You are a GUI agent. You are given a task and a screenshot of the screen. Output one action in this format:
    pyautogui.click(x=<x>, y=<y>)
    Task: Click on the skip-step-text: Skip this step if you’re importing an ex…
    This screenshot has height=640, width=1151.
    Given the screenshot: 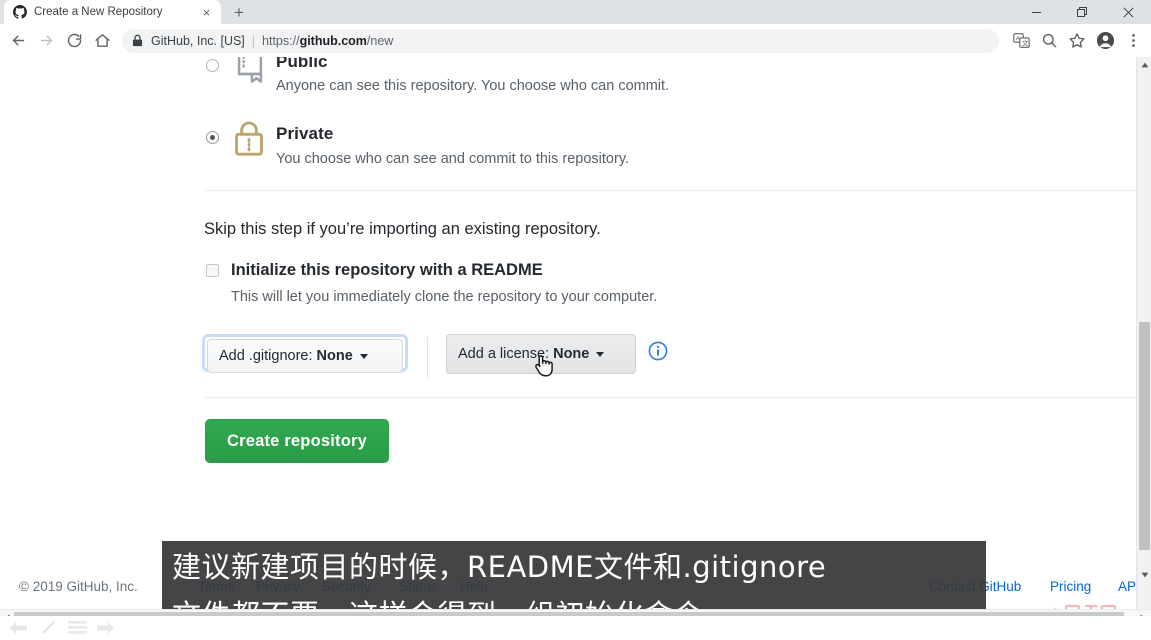 What is the action you would take?
    pyautogui.click(x=402, y=229)
    